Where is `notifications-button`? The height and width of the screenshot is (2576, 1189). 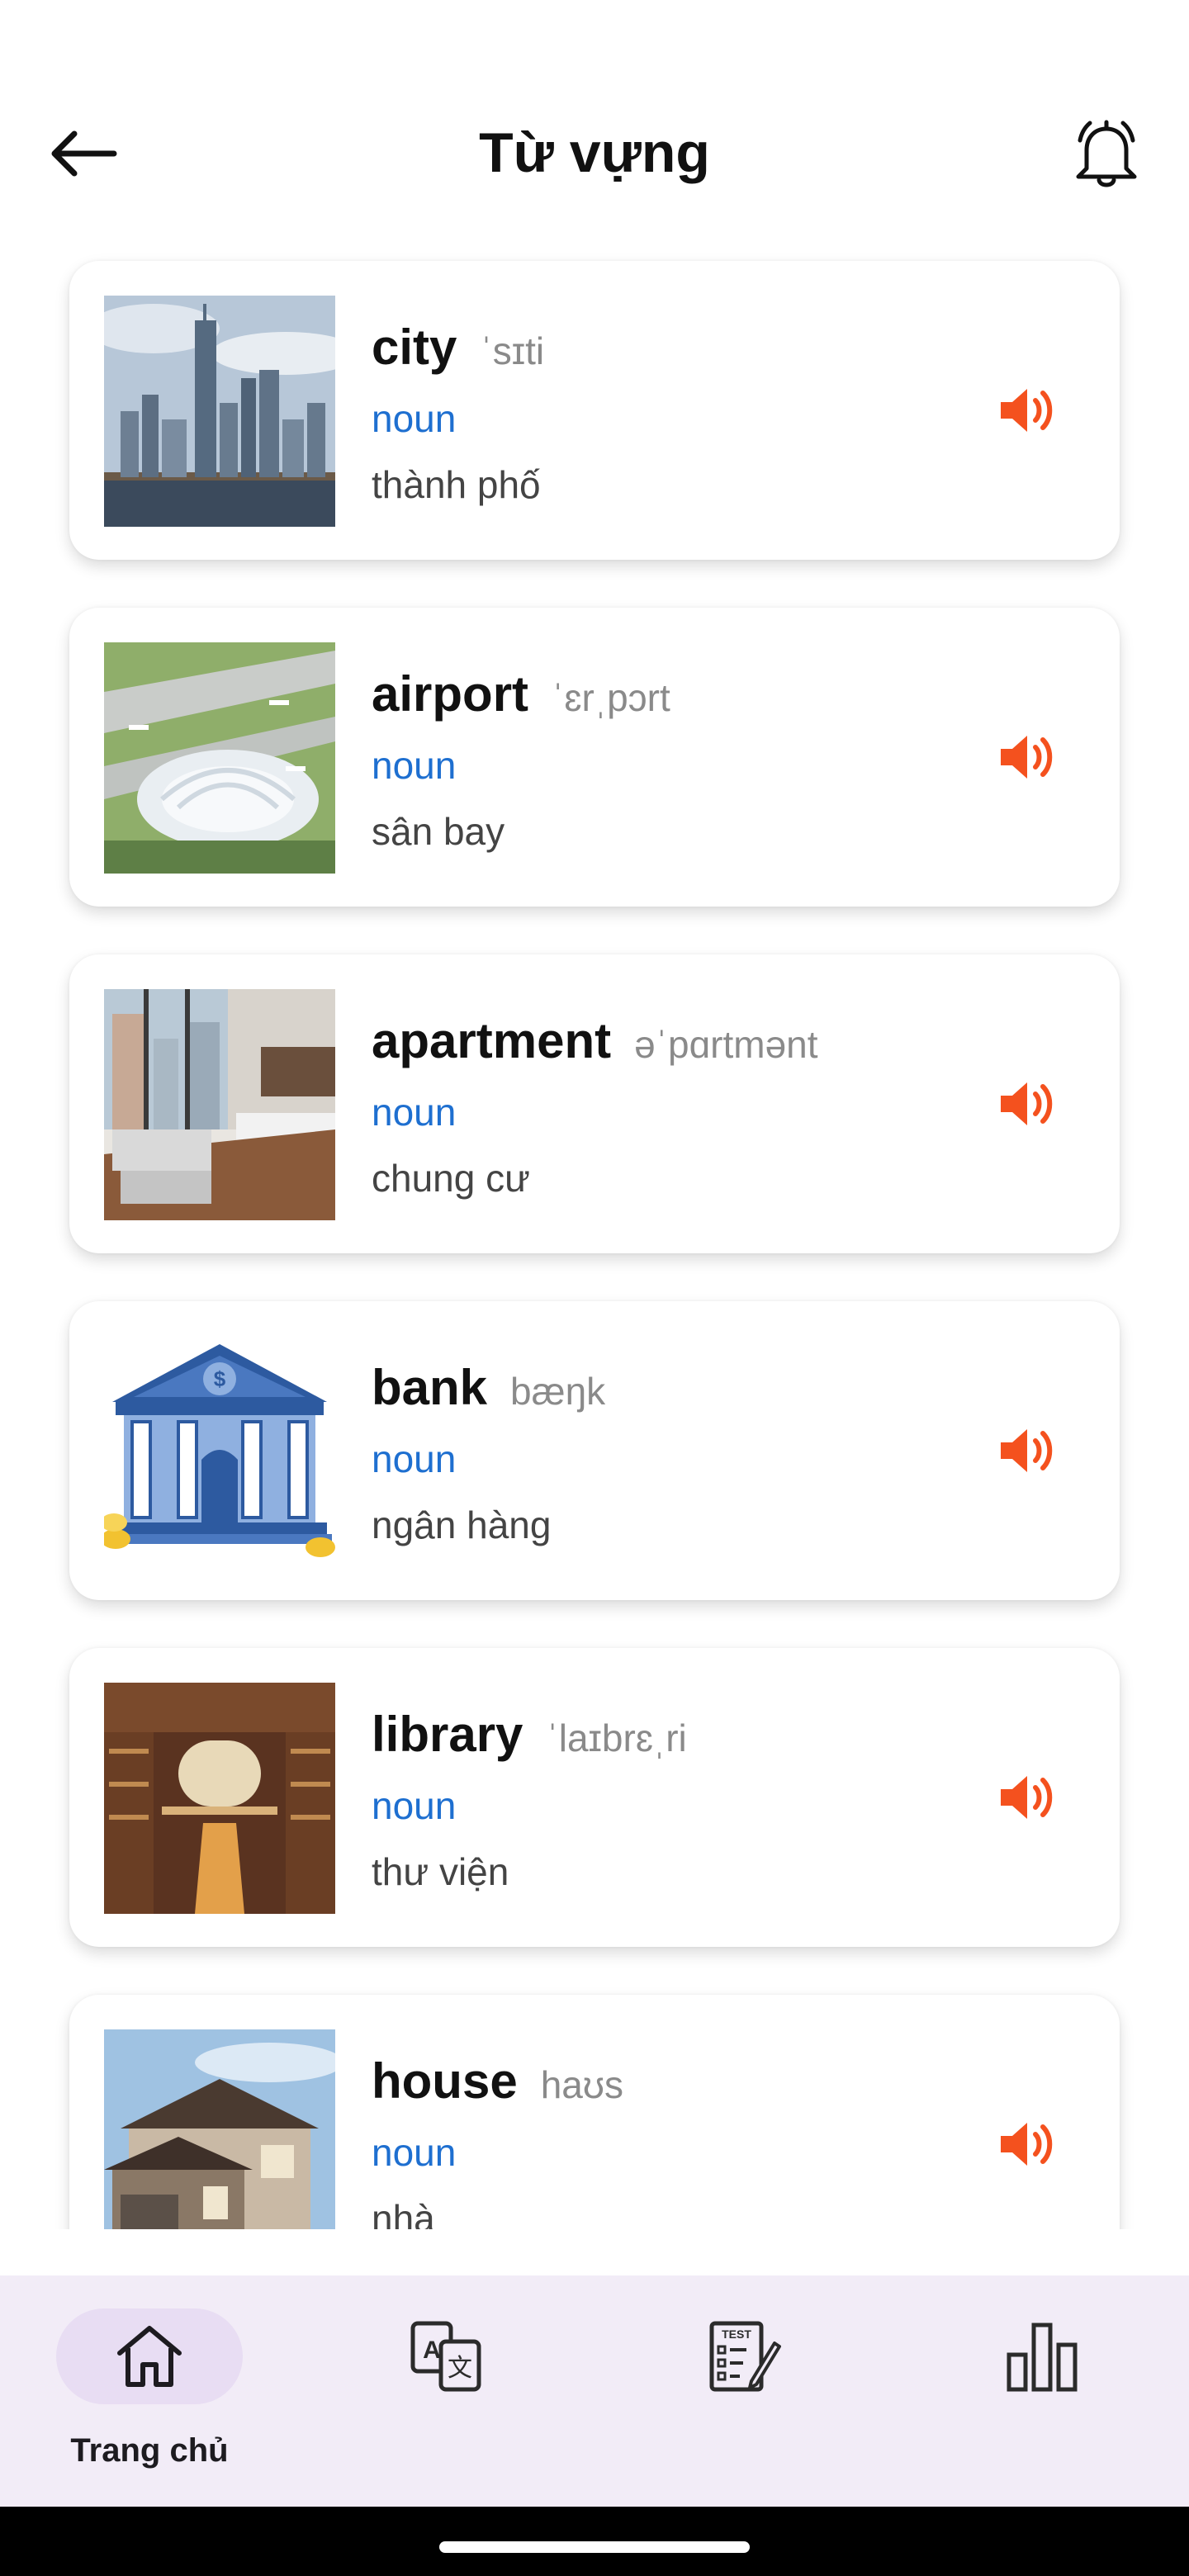 notifications-button is located at coordinates (1106, 153).